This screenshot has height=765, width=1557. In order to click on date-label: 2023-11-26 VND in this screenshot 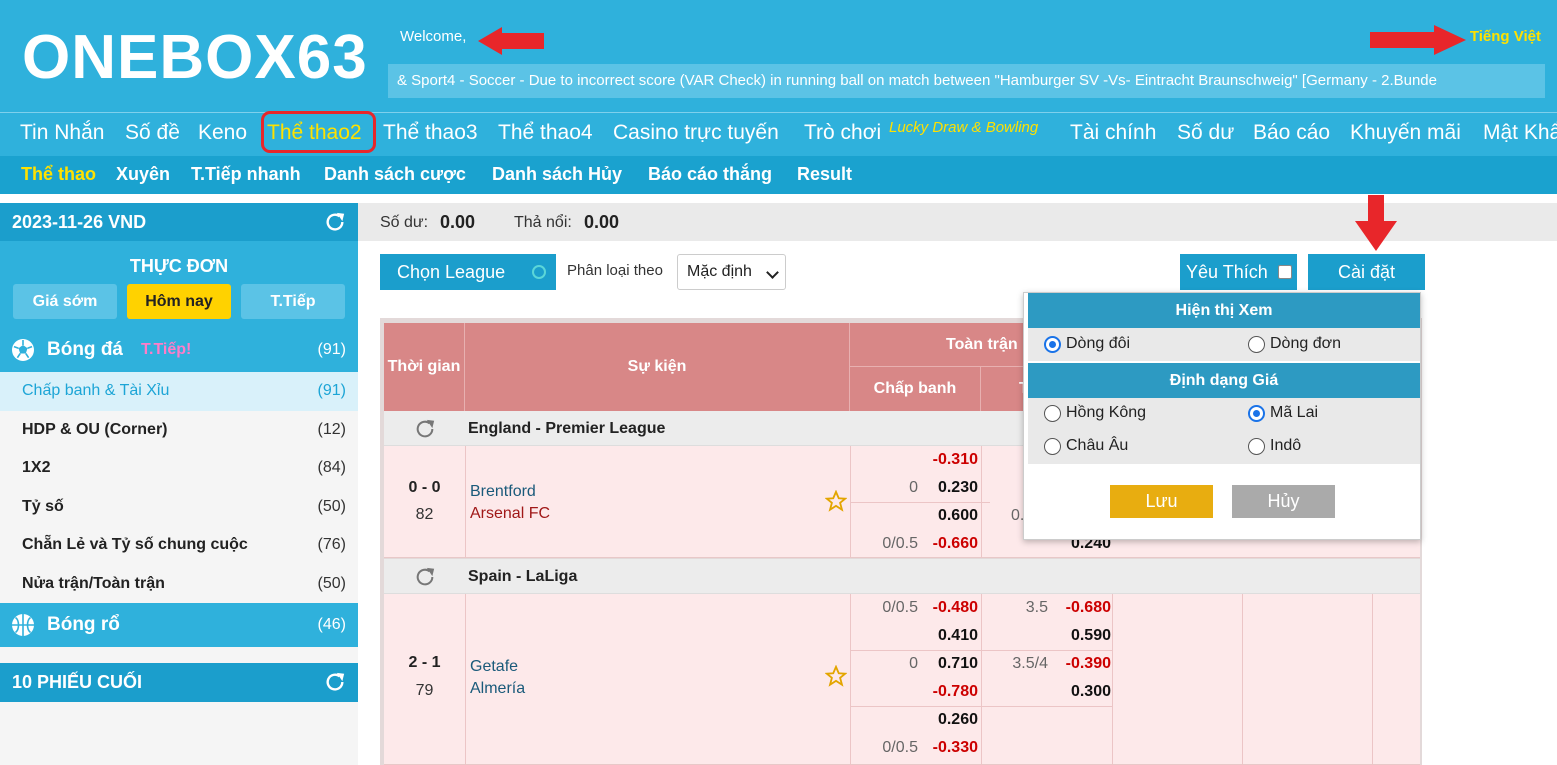, I will do `click(79, 222)`.